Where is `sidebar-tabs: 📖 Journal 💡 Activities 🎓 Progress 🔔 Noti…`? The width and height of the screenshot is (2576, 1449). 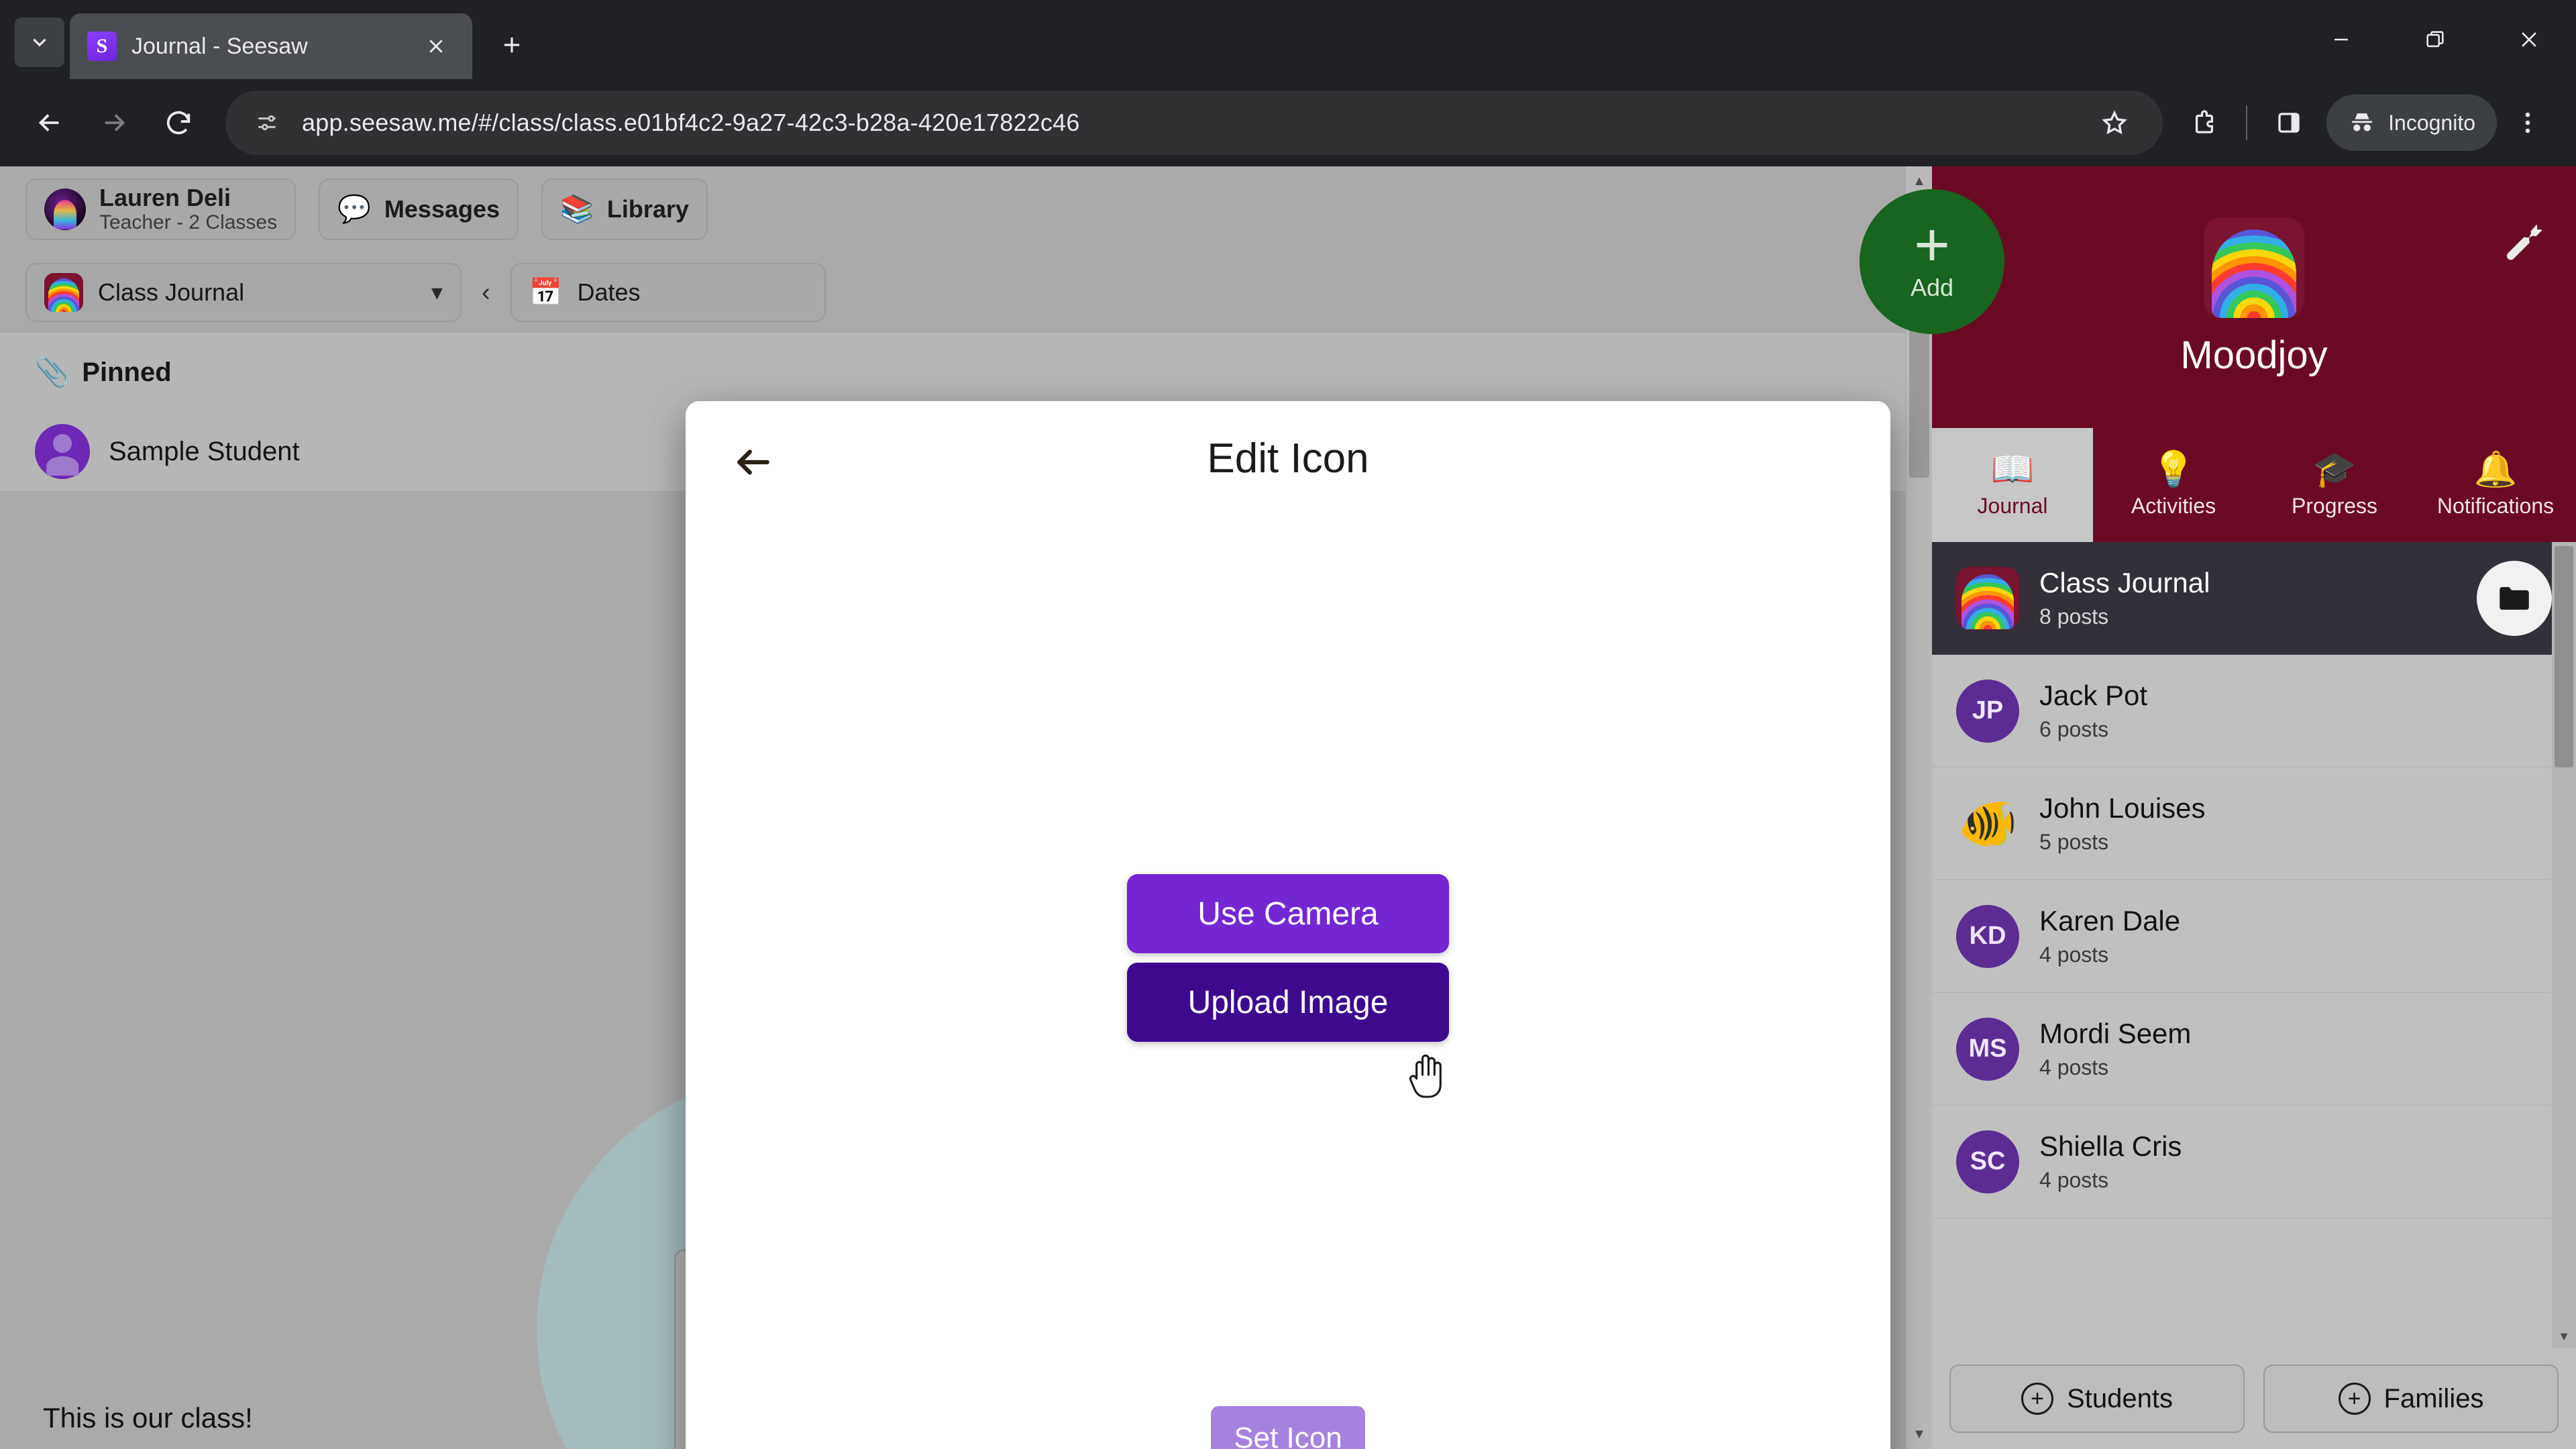
sidebar-tabs: 📖 Journal 💡 Activities 🎓 Progress 🔔 Noti… is located at coordinates (2254, 485).